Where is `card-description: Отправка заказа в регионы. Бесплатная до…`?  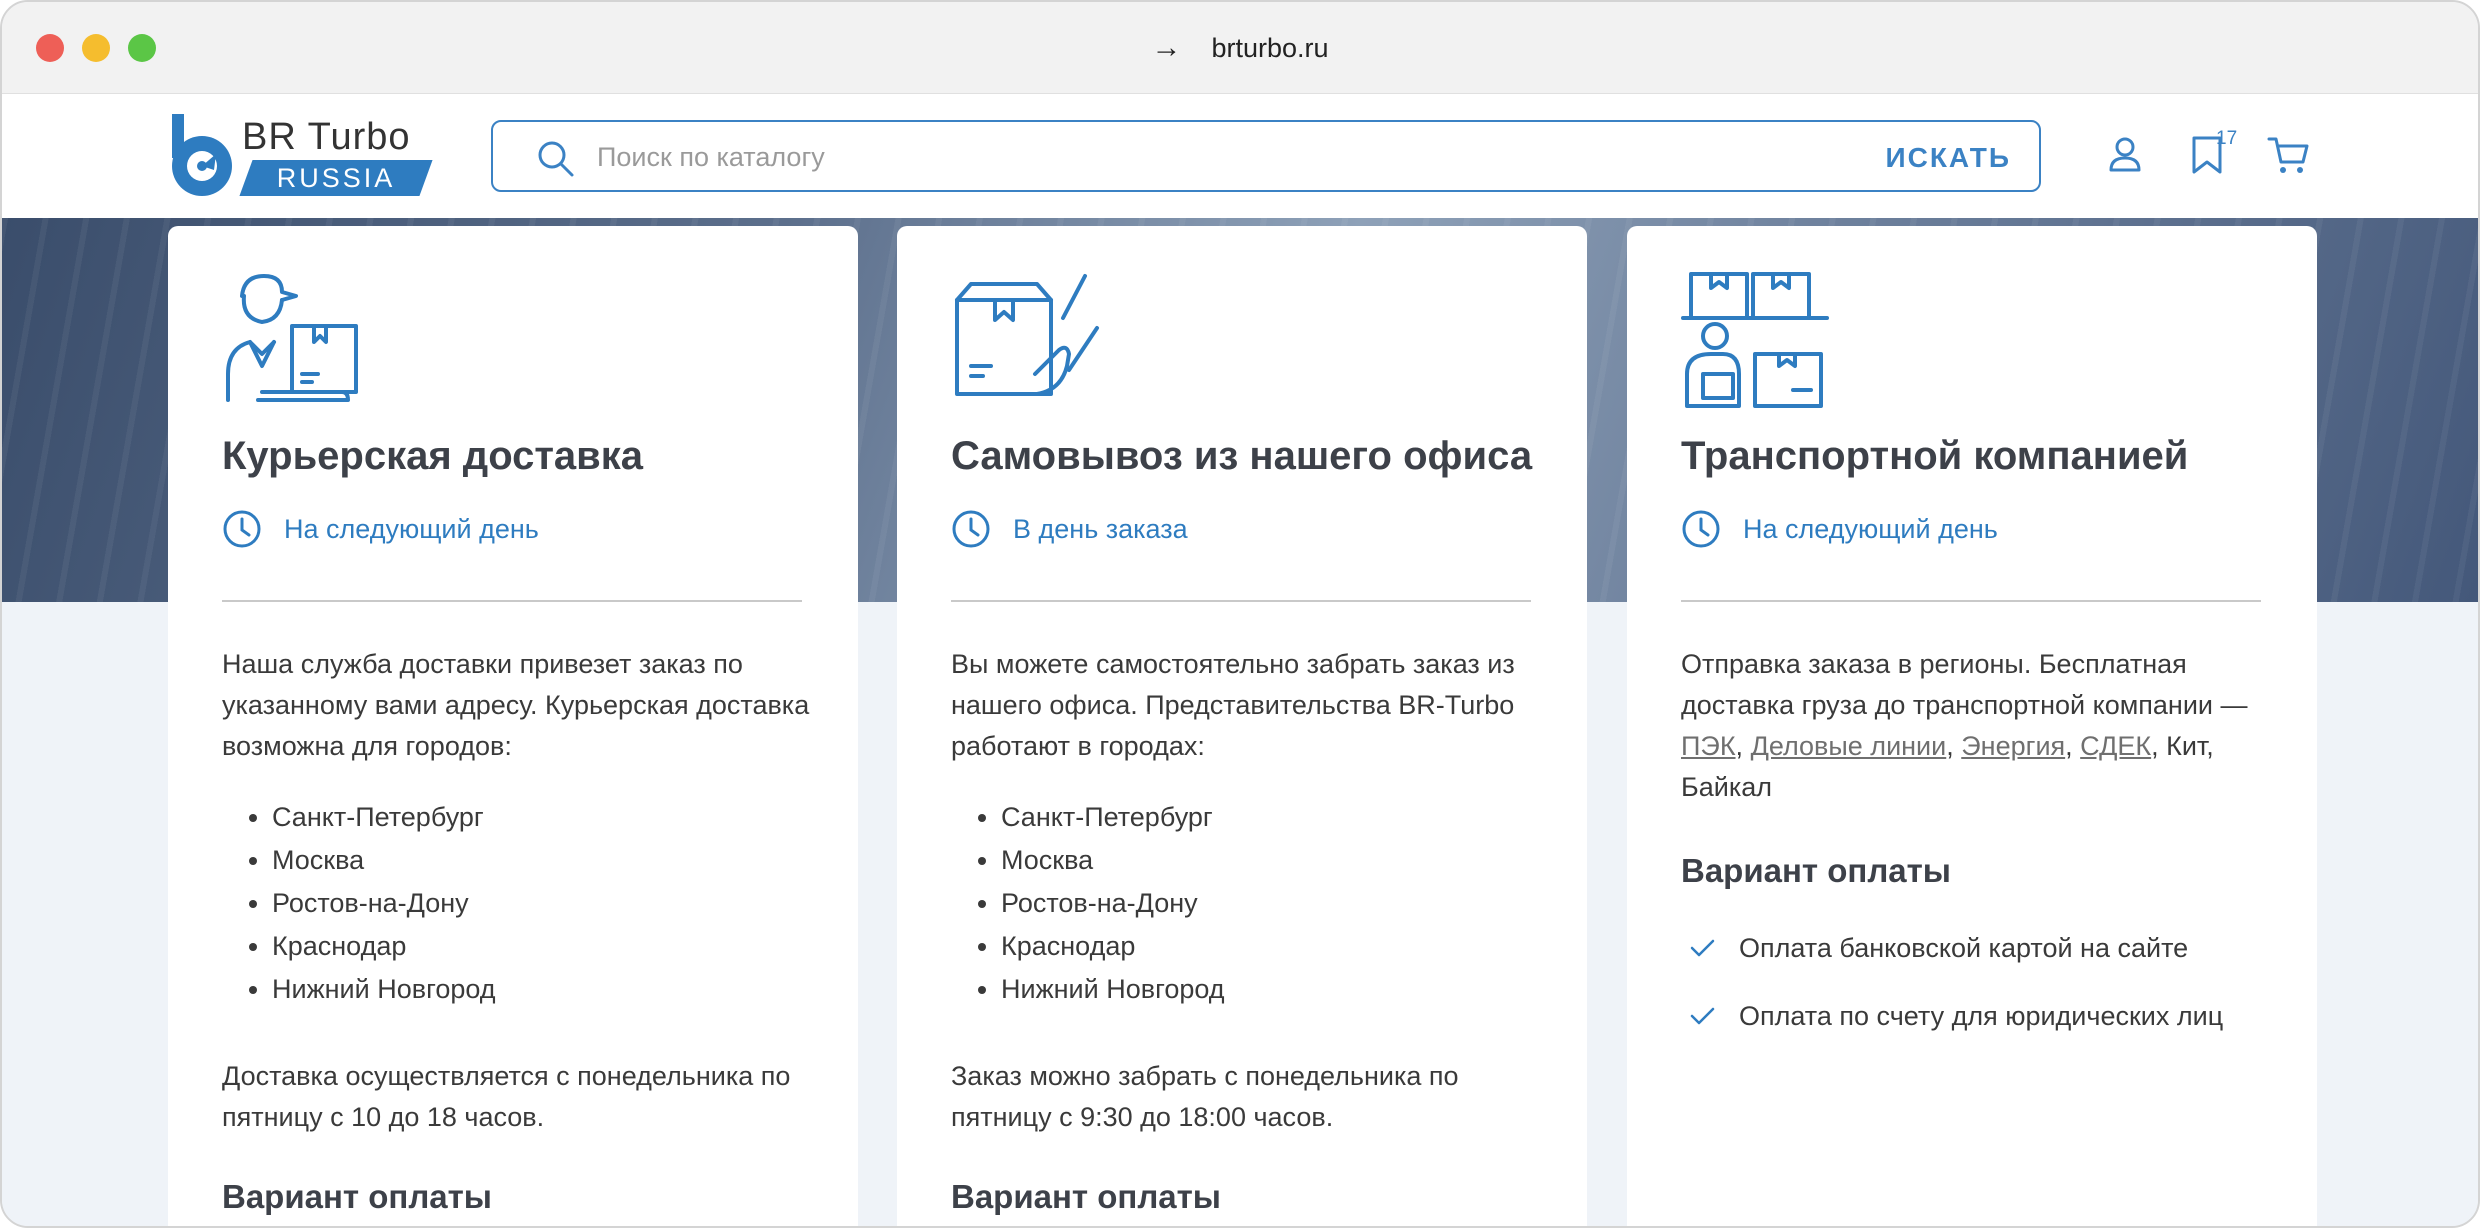
card-description: Отправка заказа в регионы. Бесплатная до… is located at coordinates (1964, 725).